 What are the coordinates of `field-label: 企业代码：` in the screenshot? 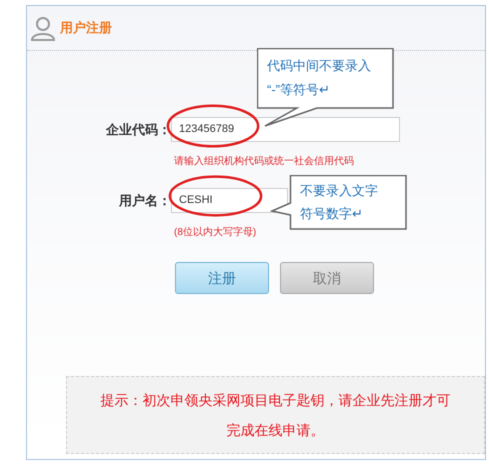 It's located at (137, 129).